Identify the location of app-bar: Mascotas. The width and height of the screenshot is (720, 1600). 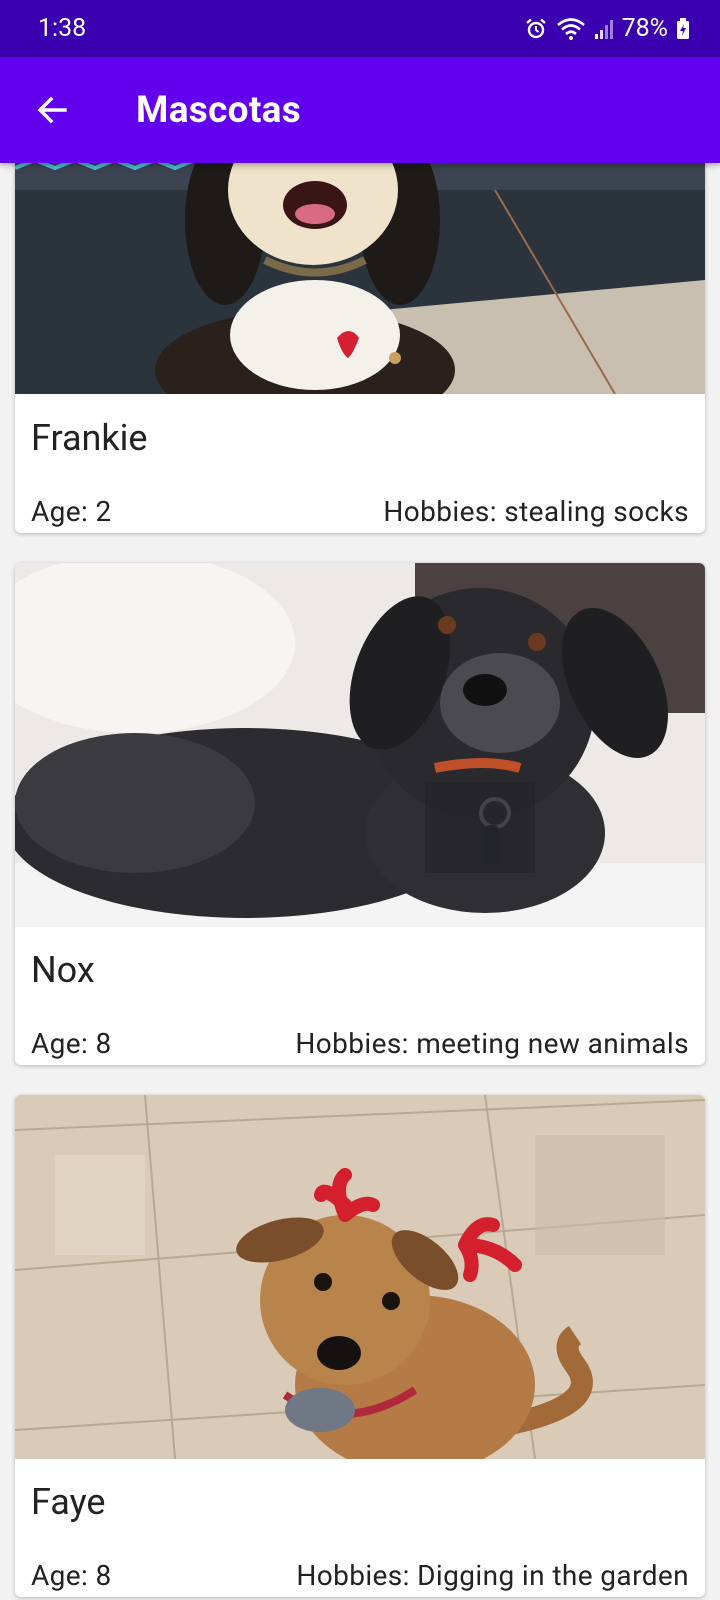
(360, 110).